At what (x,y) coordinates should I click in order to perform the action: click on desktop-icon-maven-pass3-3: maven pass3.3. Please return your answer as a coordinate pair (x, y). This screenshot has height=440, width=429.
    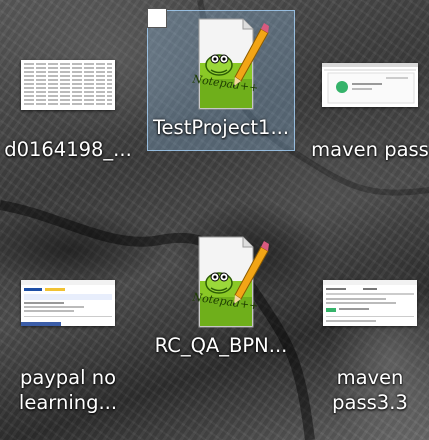
    Looking at the image, I should click on (362, 333).